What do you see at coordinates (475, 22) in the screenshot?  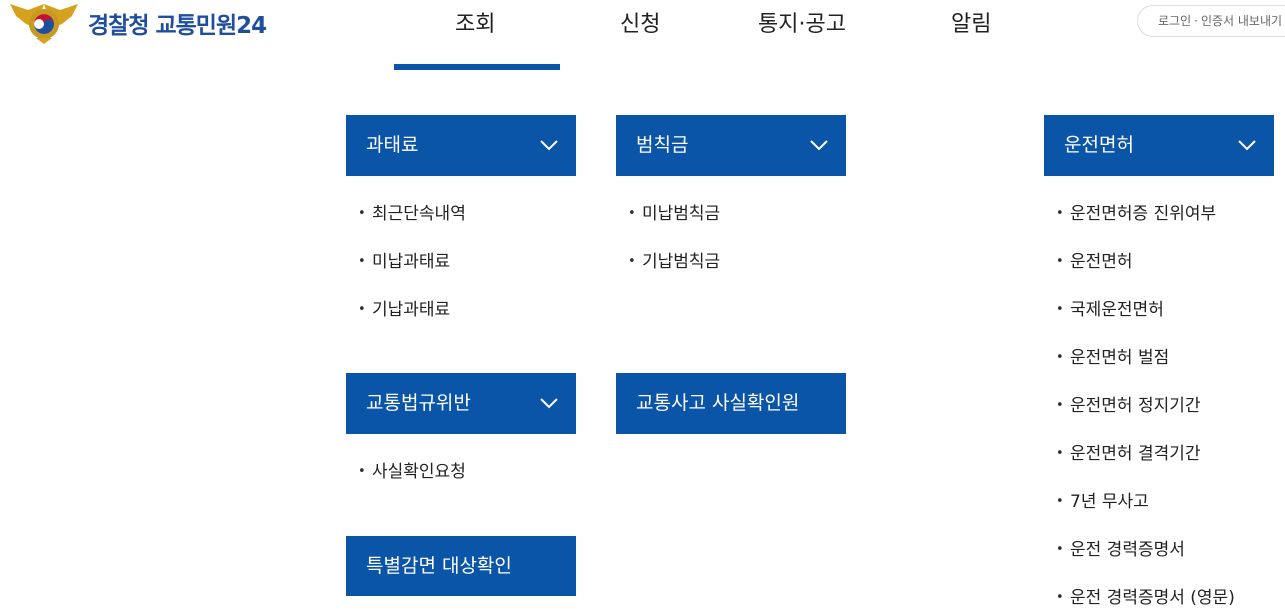 I see `nav-inquiry: 조회` at bounding box center [475, 22].